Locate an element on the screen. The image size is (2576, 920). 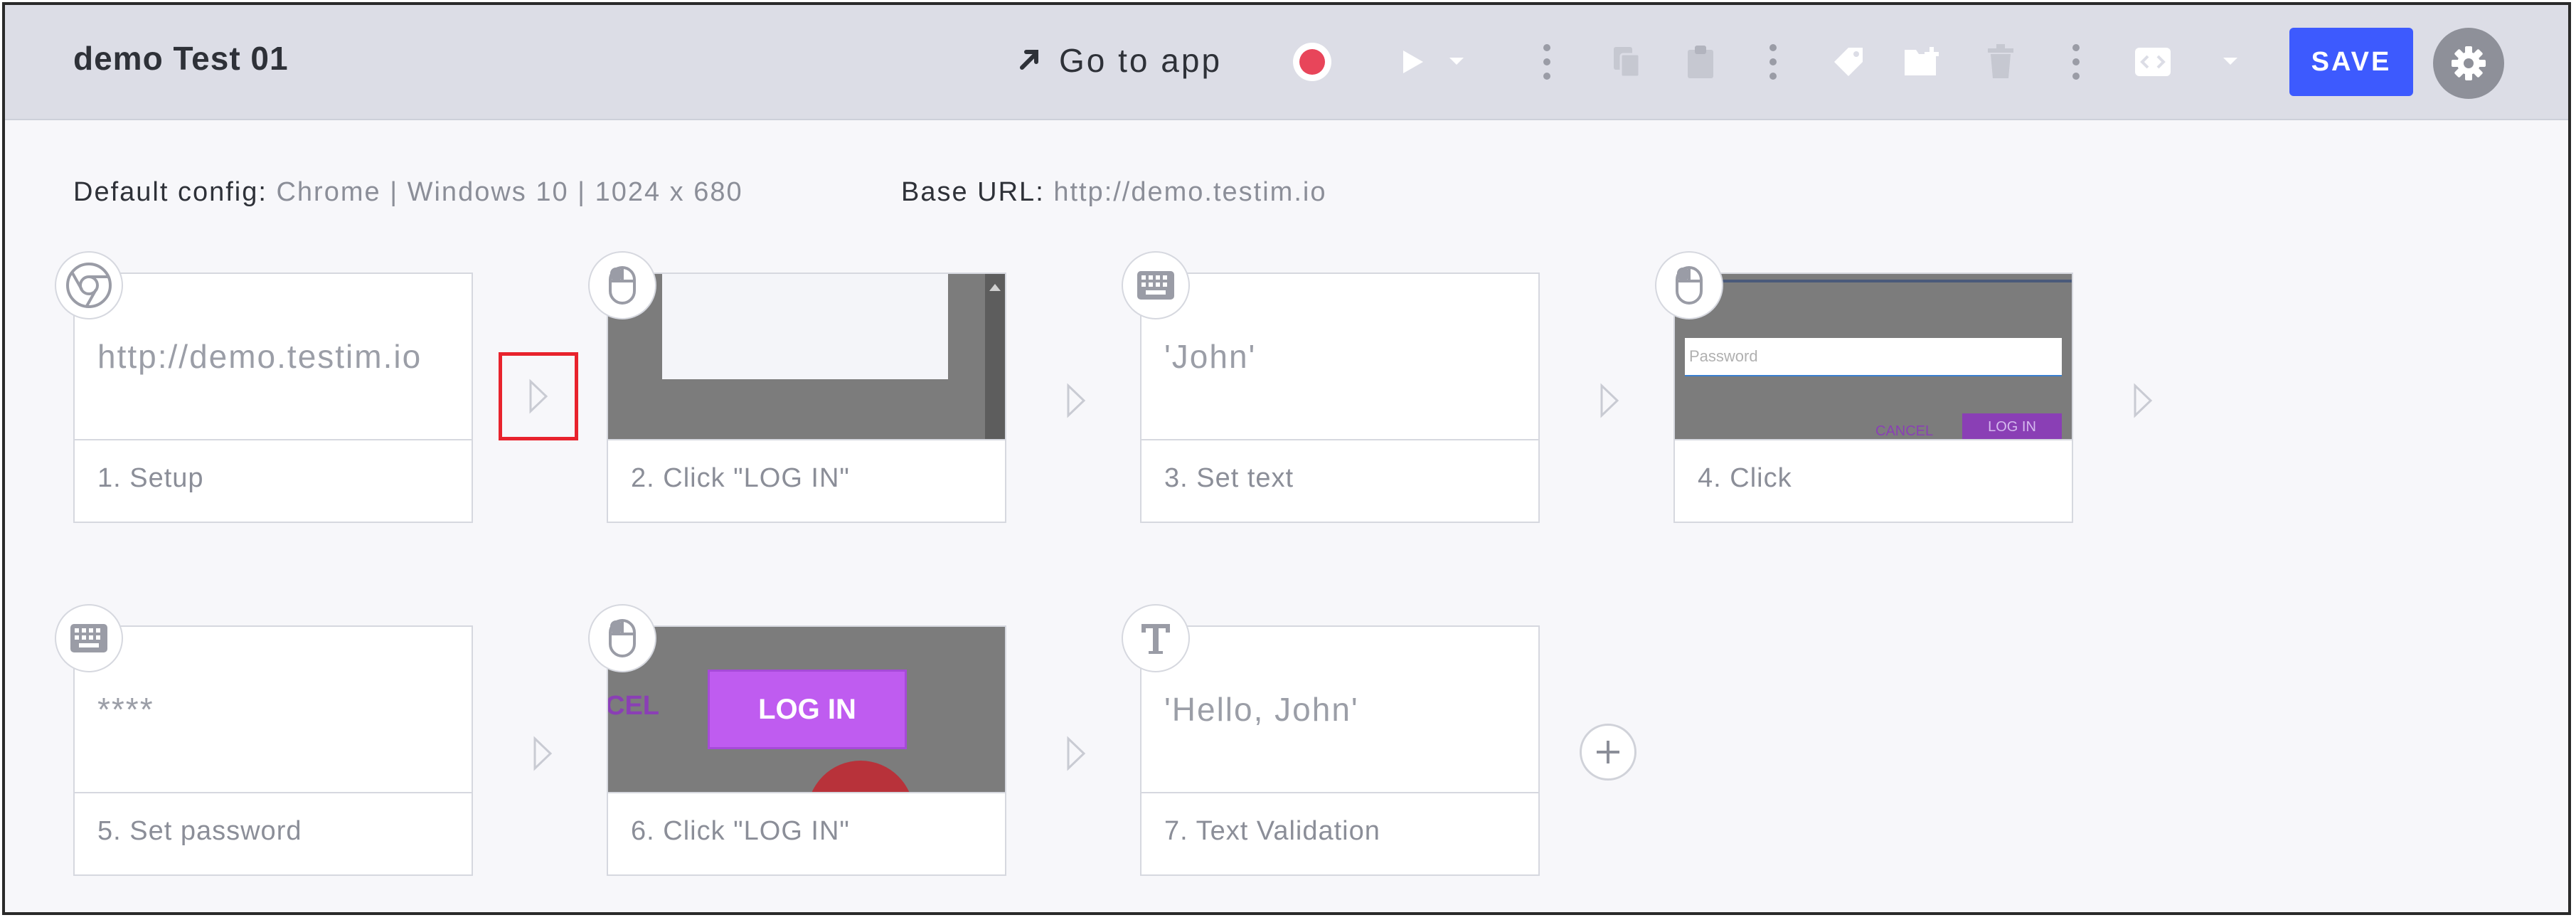
base-url-label: Base URL: is located at coordinates (973, 192).